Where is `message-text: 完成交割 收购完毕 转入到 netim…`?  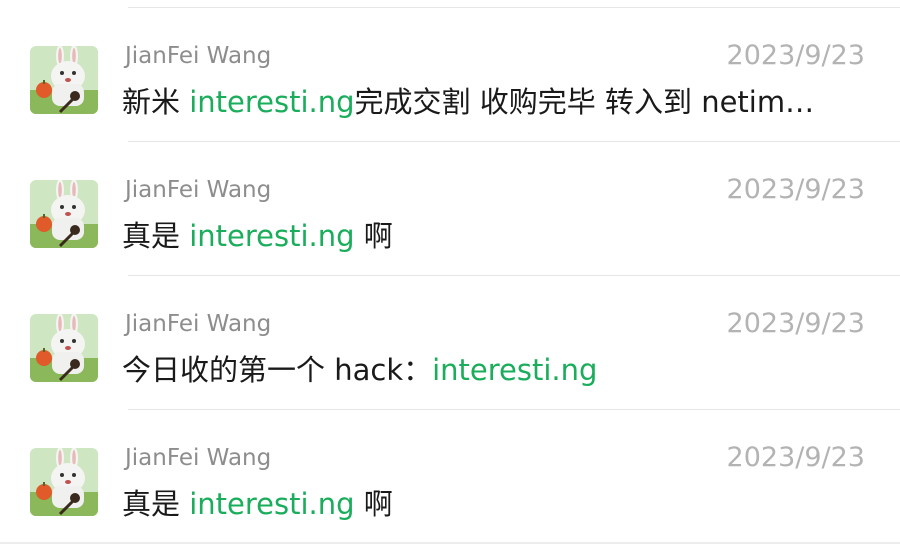
message-text: 完成交割 收购完毕 转入到 netim… is located at coordinates (584, 102).